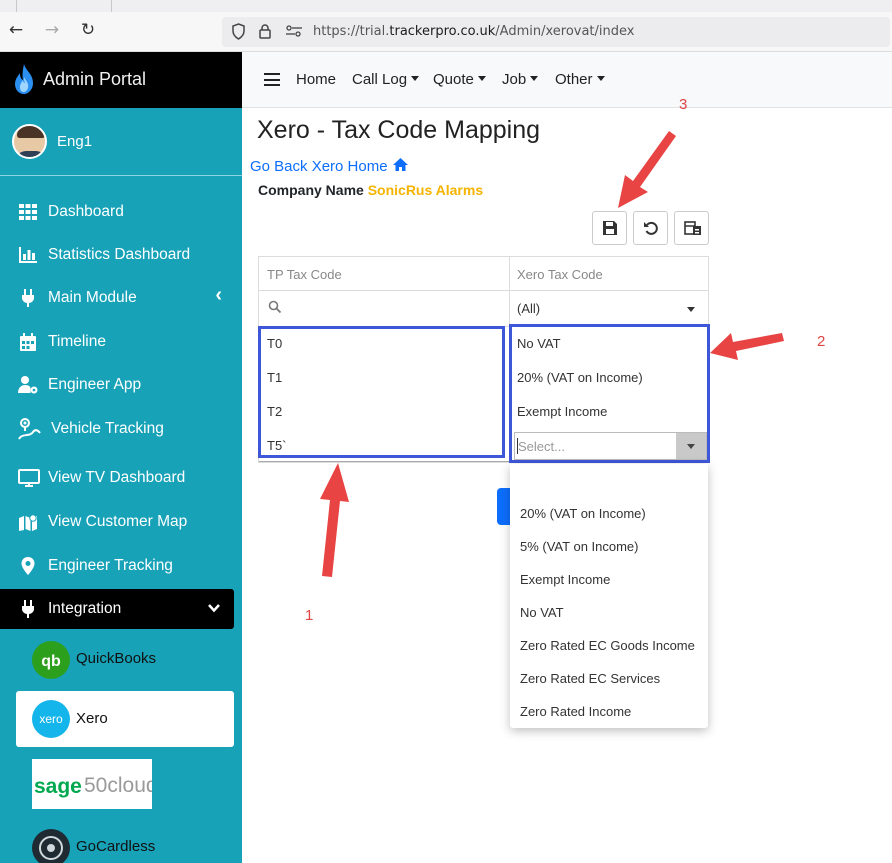 This screenshot has width=892, height=863. What do you see at coordinates (118, 521) in the screenshot?
I see `sidebar-item-label: View Customer Map` at bounding box center [118, 521].